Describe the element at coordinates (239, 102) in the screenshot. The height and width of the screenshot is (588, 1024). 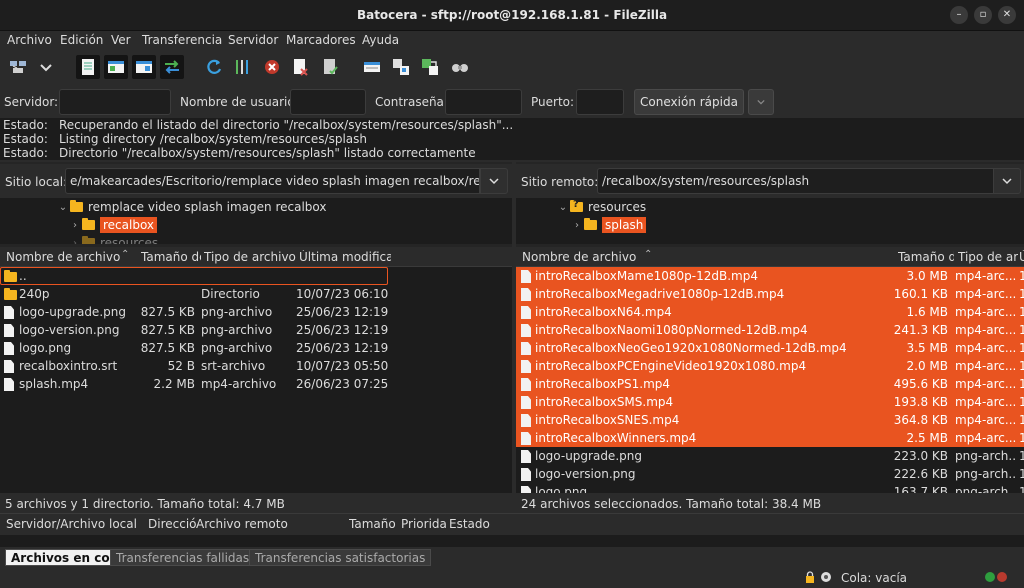
I see `username-label: Nombre de usuario:` at that location.